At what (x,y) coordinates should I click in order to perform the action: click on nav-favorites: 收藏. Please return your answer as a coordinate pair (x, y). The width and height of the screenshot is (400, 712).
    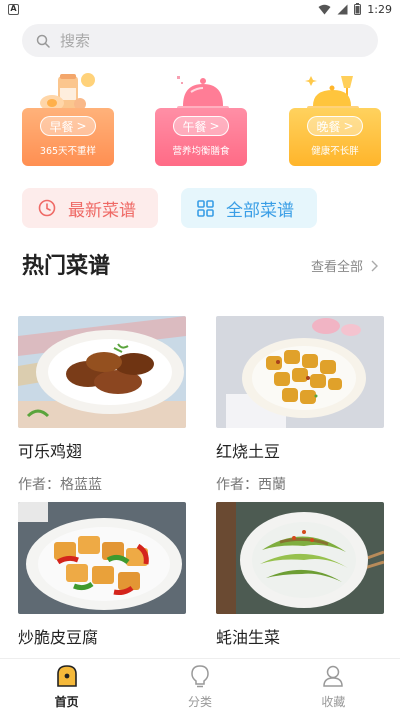
    Looking at the image, I should click on (333, 685).